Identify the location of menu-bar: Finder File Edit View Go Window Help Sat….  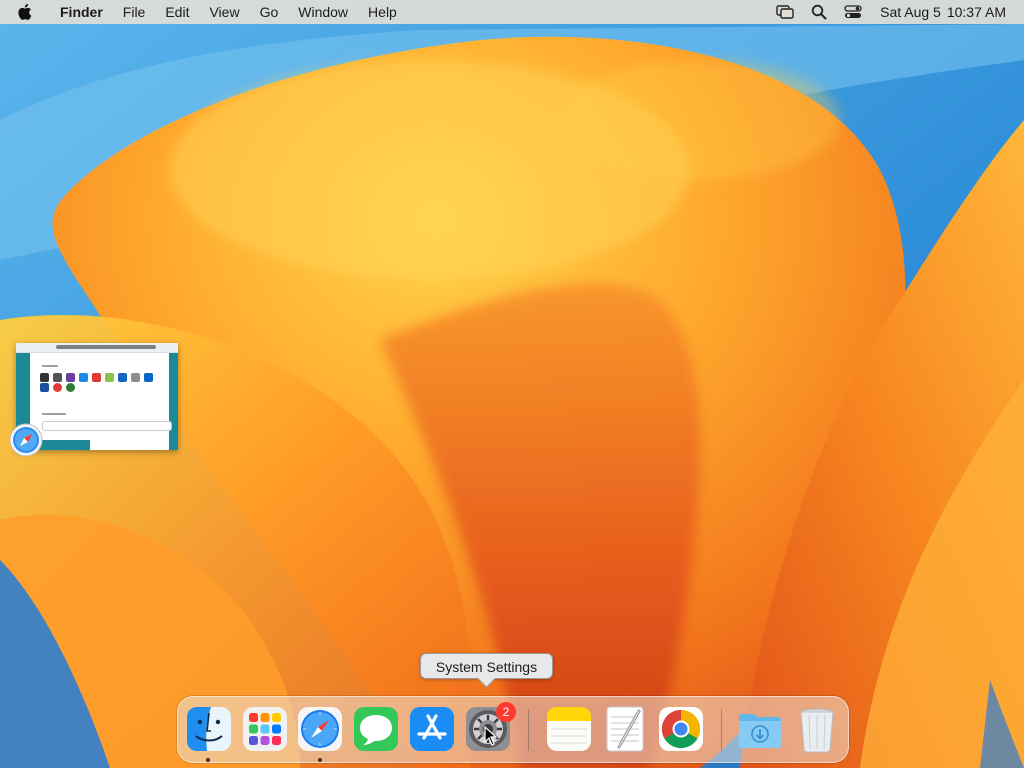
(512, 12).